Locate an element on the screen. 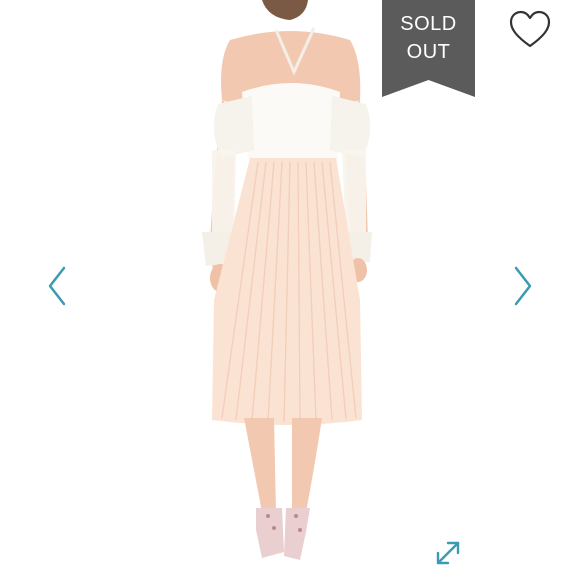  chevron-left-icon is located at coordinates (57, 286).